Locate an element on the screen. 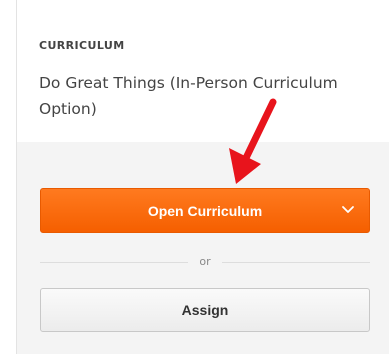  divider-line-right is located at coordinates (296, 262).